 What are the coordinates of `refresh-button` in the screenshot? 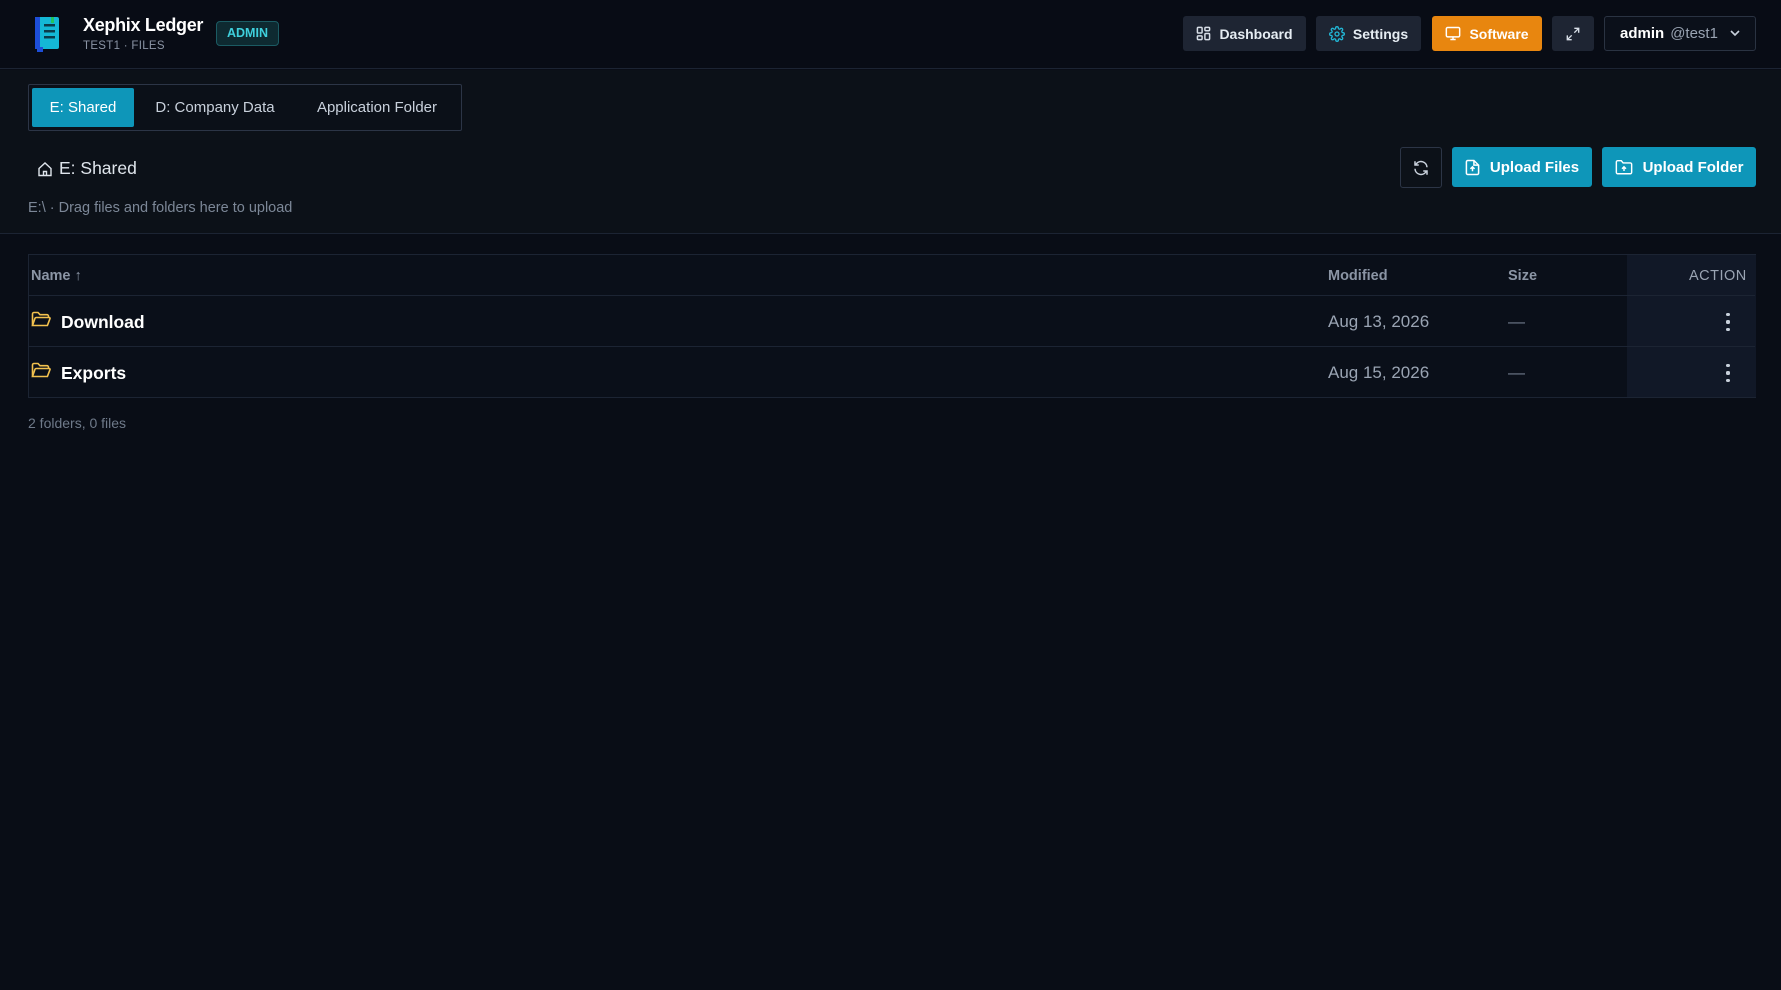 It's located at (1421, 167).